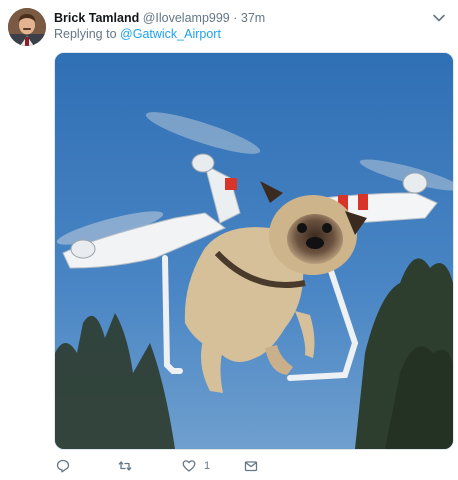 The image size is (458, 480). I want to click on avatar, so click(27, 27).